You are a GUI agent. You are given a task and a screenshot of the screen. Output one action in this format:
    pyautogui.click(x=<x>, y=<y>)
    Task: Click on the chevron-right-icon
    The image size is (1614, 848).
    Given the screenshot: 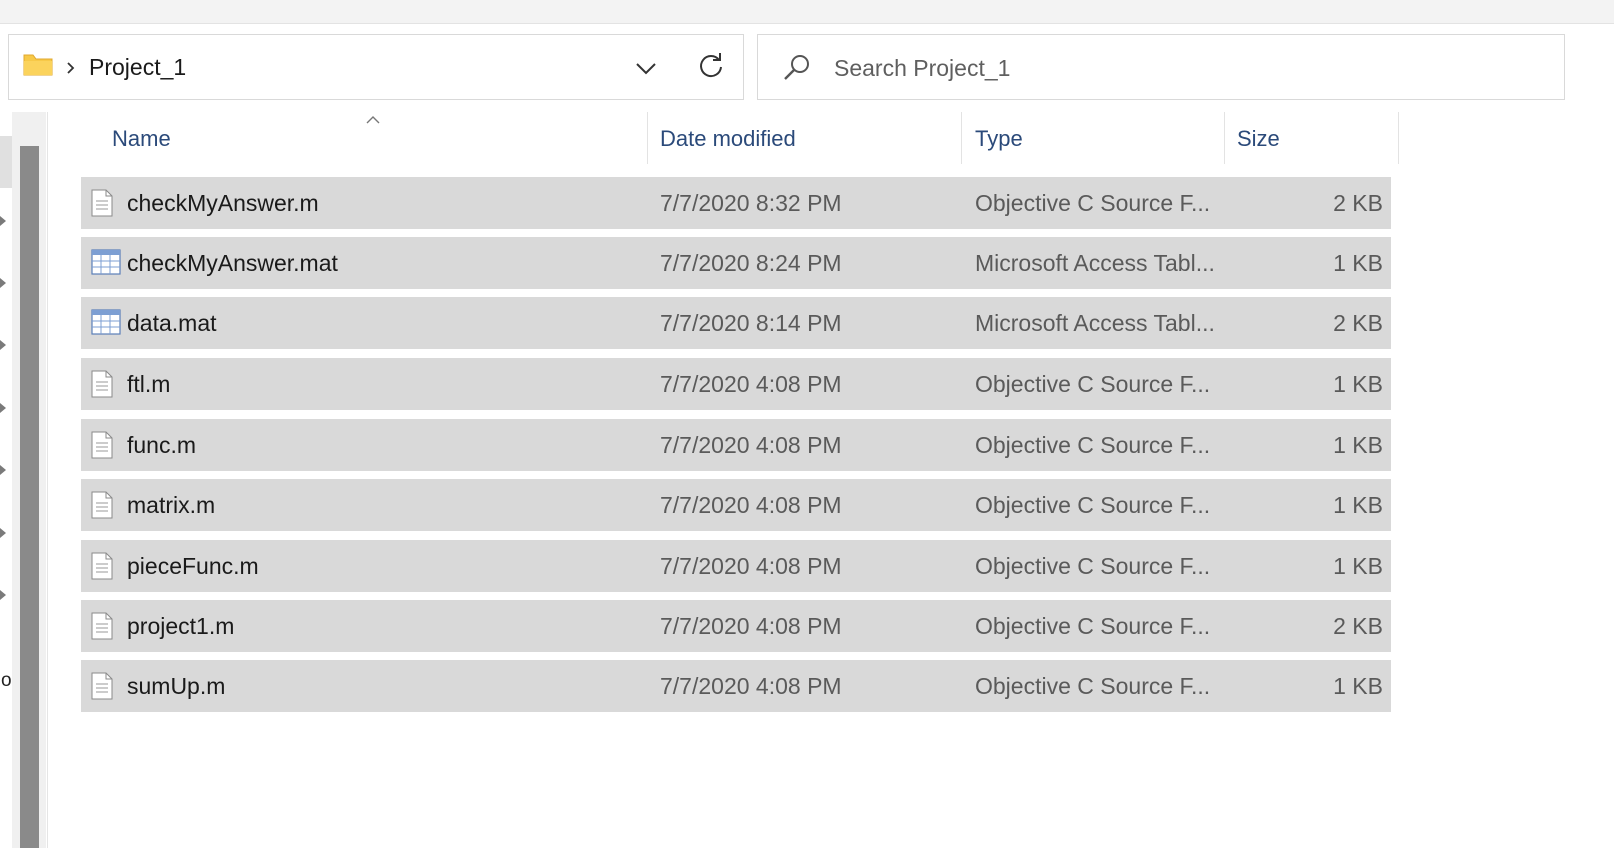 What is the action you would take?
    pyautogui.click(x=71, y=70)
    